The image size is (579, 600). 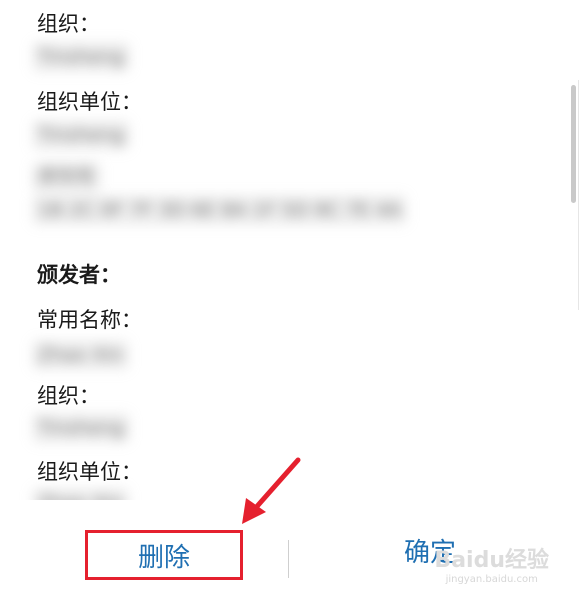 What do you see at coordinates (220, 210) in the screenshot?
I see `blurred-field-value: 1B 2C 0F 7F 3D 6E 8A 1F 5D 9C 7E 4A` at bounding box center [220, 210].